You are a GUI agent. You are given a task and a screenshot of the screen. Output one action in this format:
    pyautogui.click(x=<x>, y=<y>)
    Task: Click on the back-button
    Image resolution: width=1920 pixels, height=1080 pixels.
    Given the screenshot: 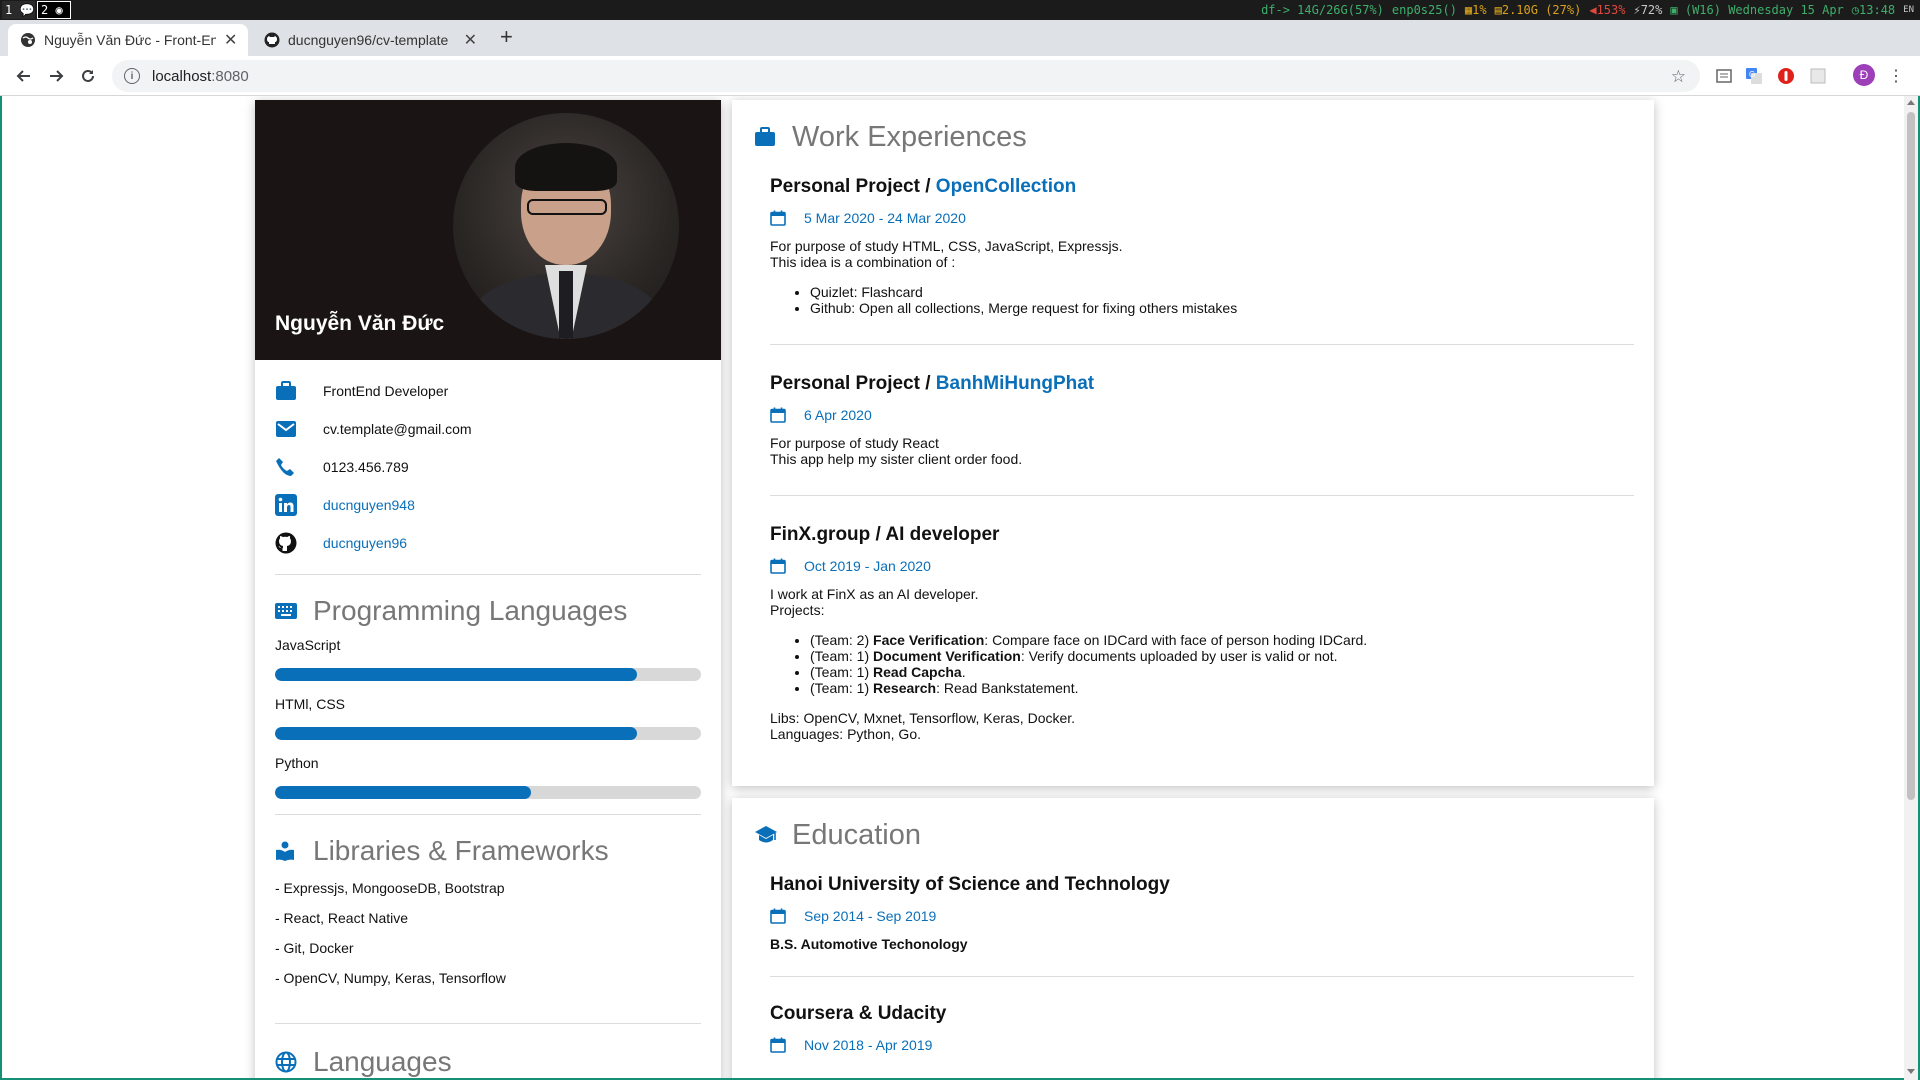 What is the action you would take?
    pyautogui.click(x=24, y=76)
    